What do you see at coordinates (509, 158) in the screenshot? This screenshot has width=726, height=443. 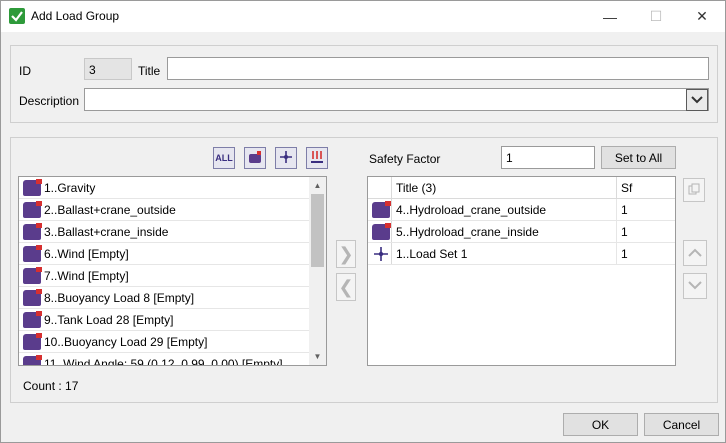 I see `safety-factor-value: 1` at bounding box center [509, 158].